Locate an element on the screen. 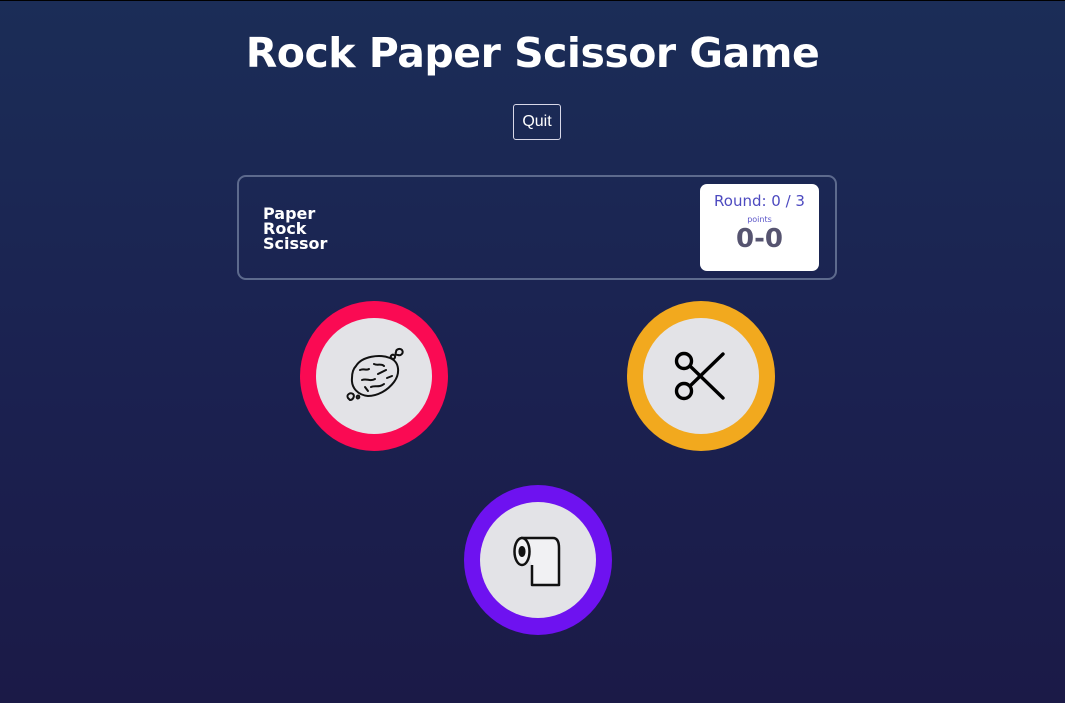  round-counter: Round: 0 / 3 is located at coordinates (759, 201).